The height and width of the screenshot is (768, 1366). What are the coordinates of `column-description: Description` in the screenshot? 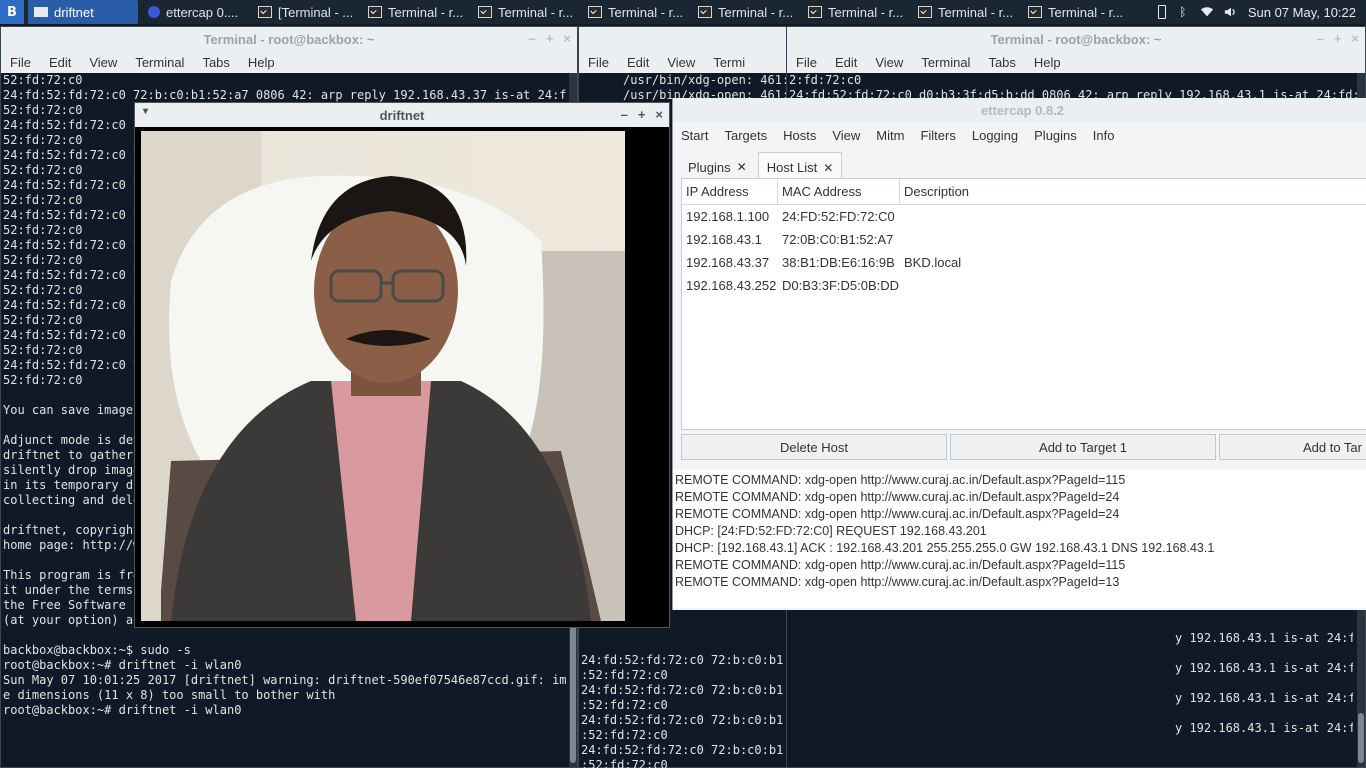 It's located at (1050, 191).